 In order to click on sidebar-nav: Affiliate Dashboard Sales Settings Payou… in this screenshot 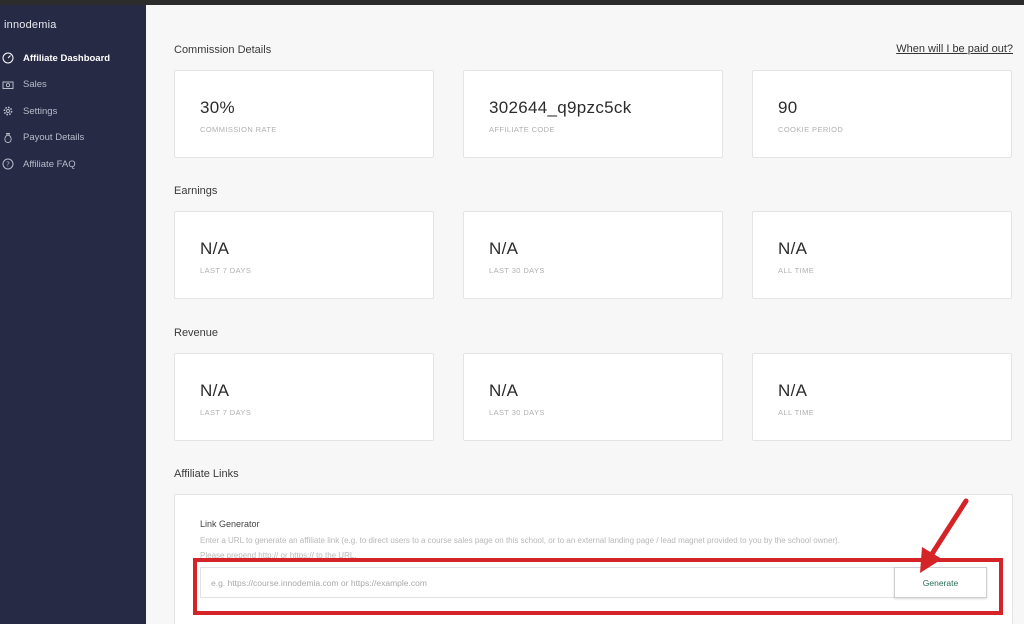, I will do `click(73, 111)`.